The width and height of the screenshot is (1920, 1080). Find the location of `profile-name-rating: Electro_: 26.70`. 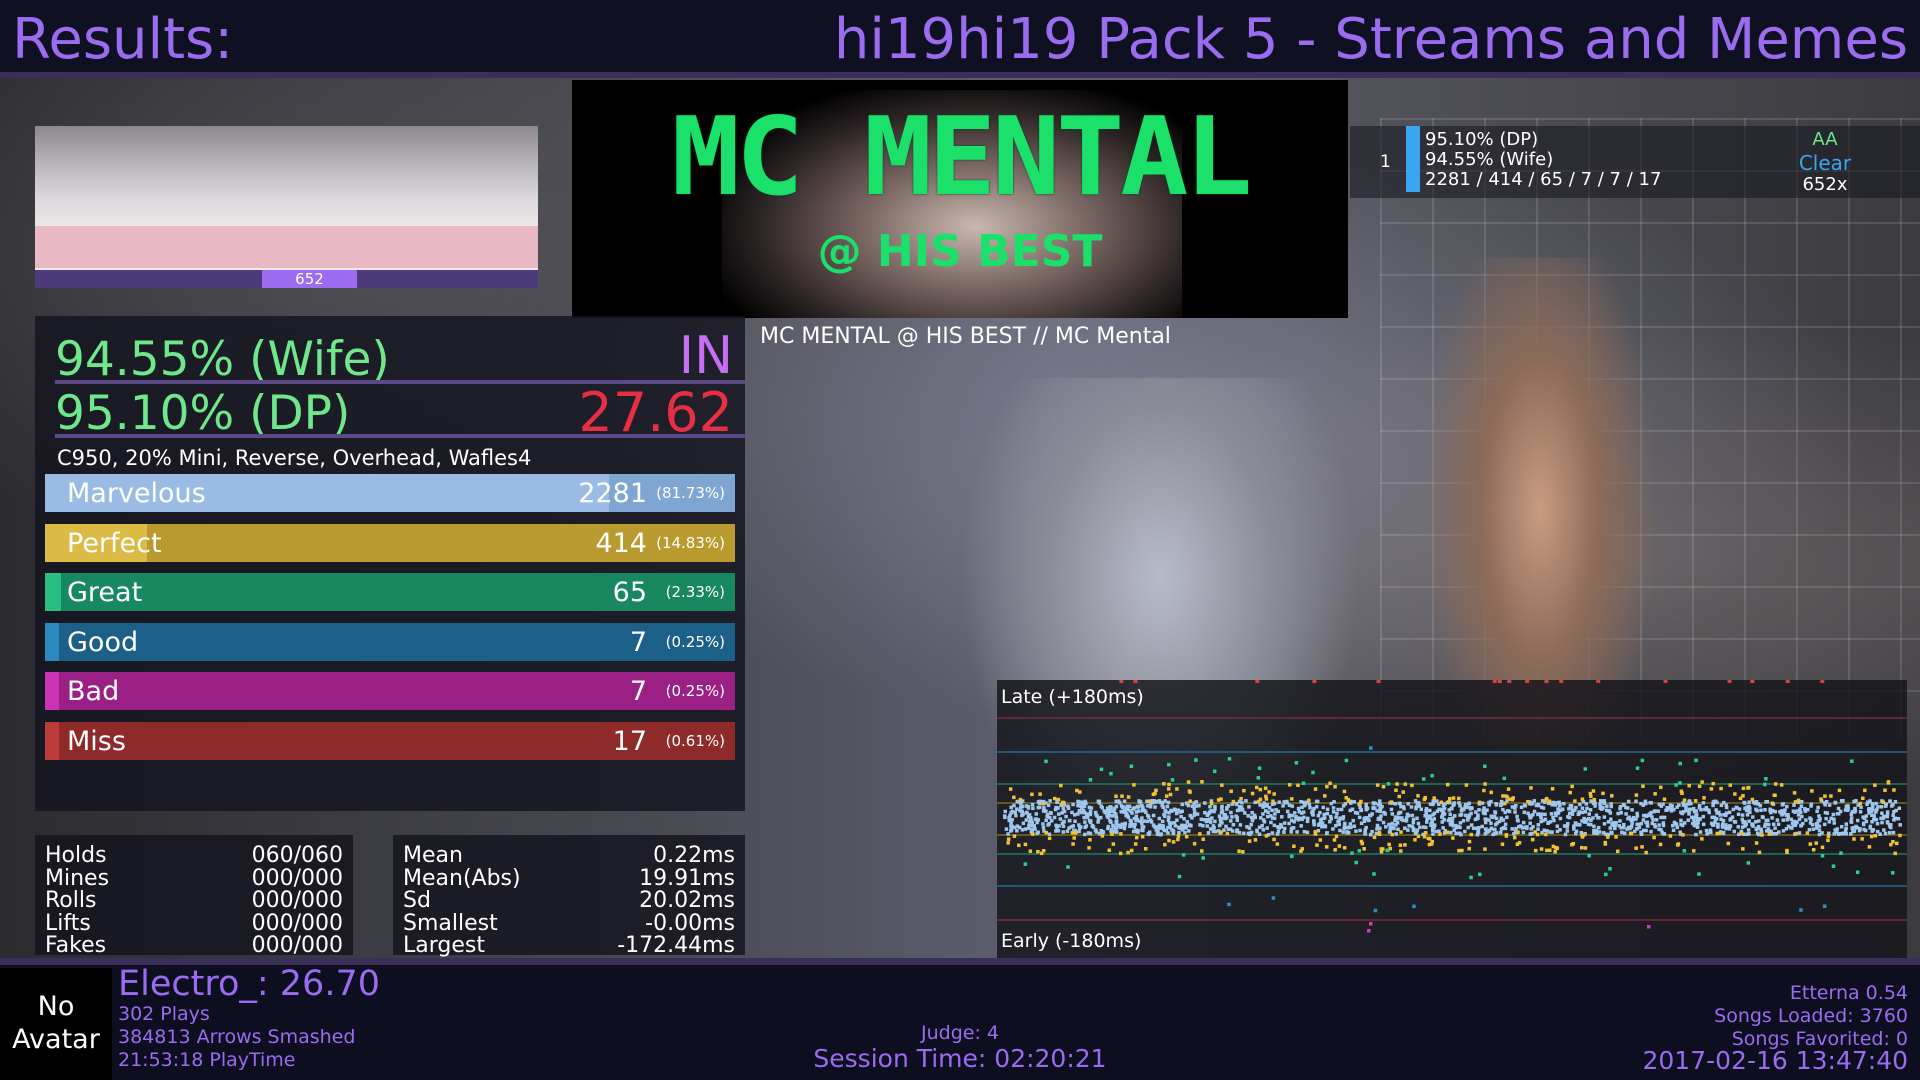

profile-name-rating: Electro_: 26.70 is located at coordinates (249, 984).